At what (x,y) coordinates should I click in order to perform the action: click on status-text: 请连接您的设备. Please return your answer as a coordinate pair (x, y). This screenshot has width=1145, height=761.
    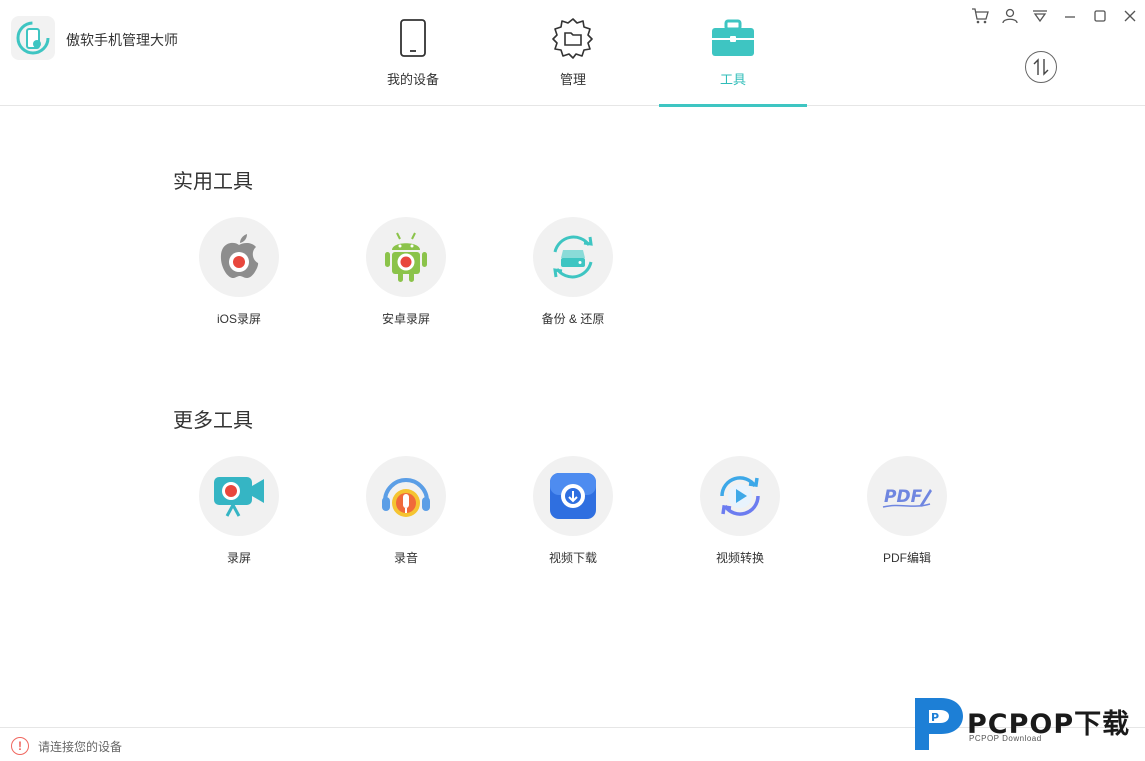
    Looking at the image, I should click on (80, 747).